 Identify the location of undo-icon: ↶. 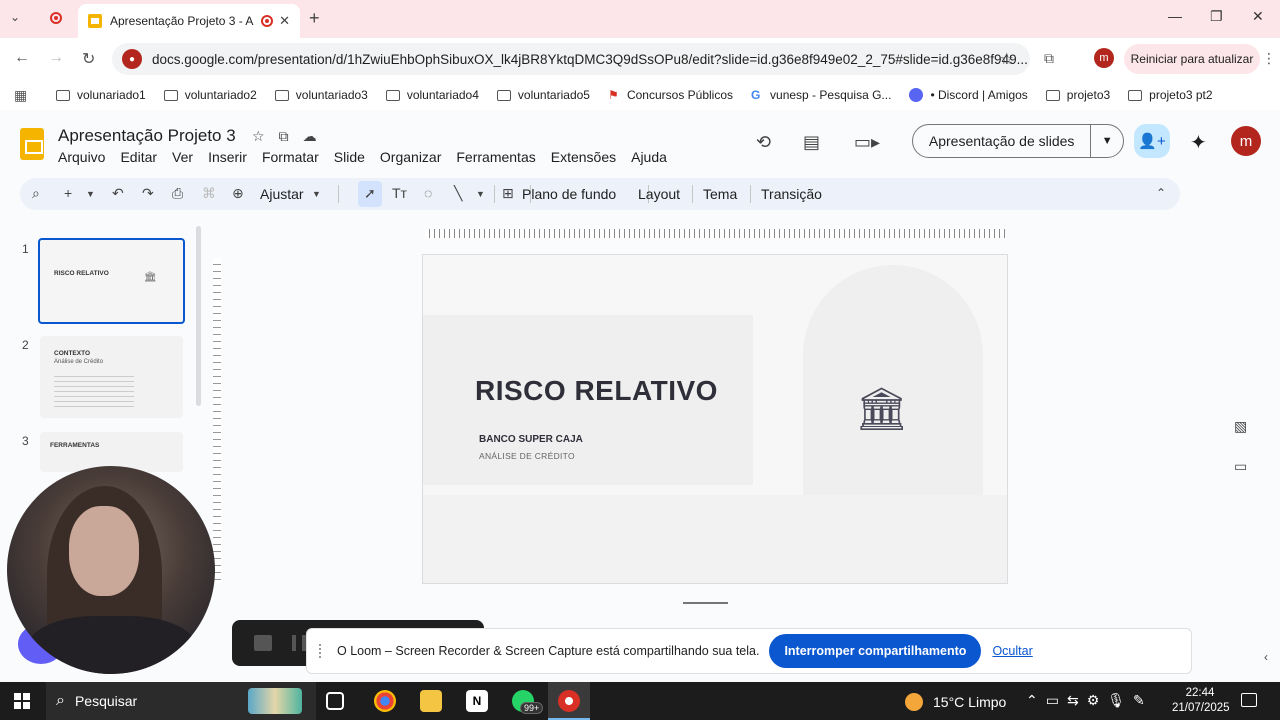
(118, 193).